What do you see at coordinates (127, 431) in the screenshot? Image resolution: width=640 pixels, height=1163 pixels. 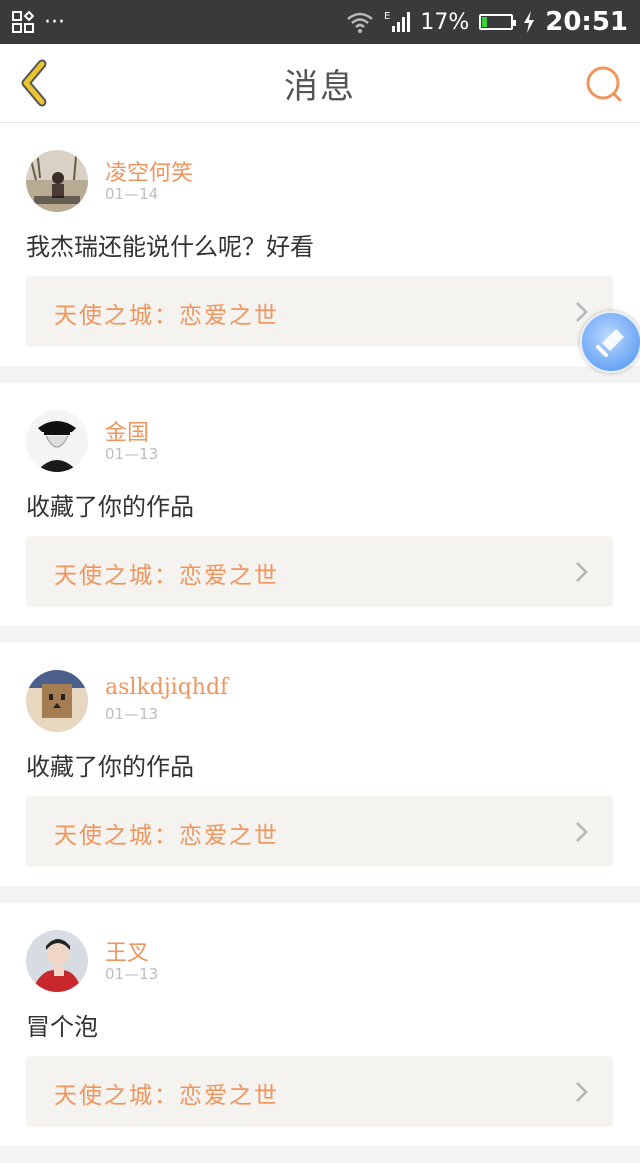 I see `username: 金国` at bounding box center [127, 431].